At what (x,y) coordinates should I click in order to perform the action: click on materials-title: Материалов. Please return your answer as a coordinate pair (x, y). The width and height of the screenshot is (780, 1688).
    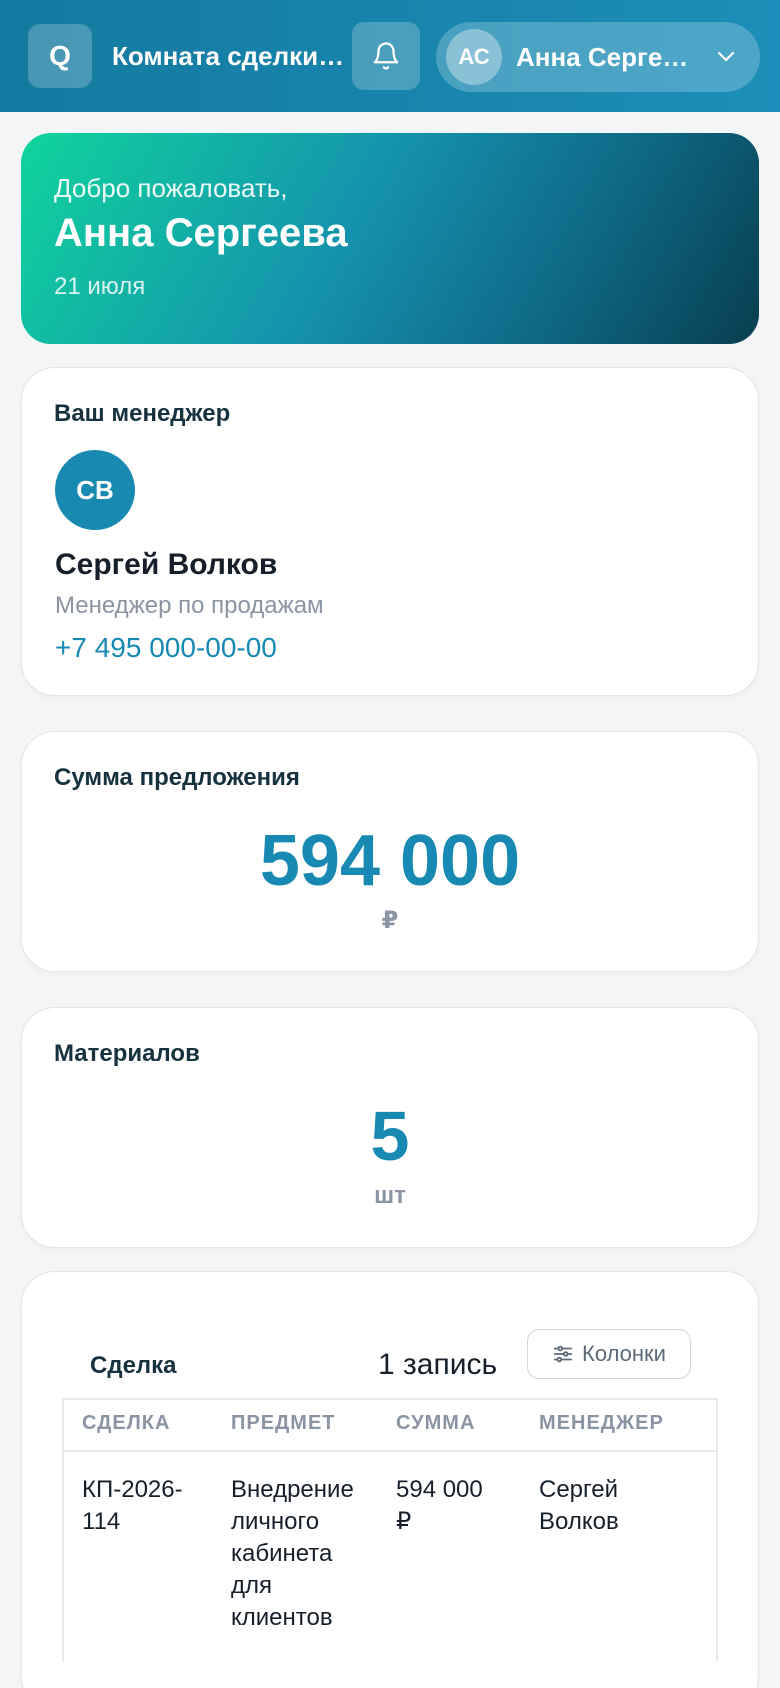
    Looking at the image, I should click on (127, 1053).